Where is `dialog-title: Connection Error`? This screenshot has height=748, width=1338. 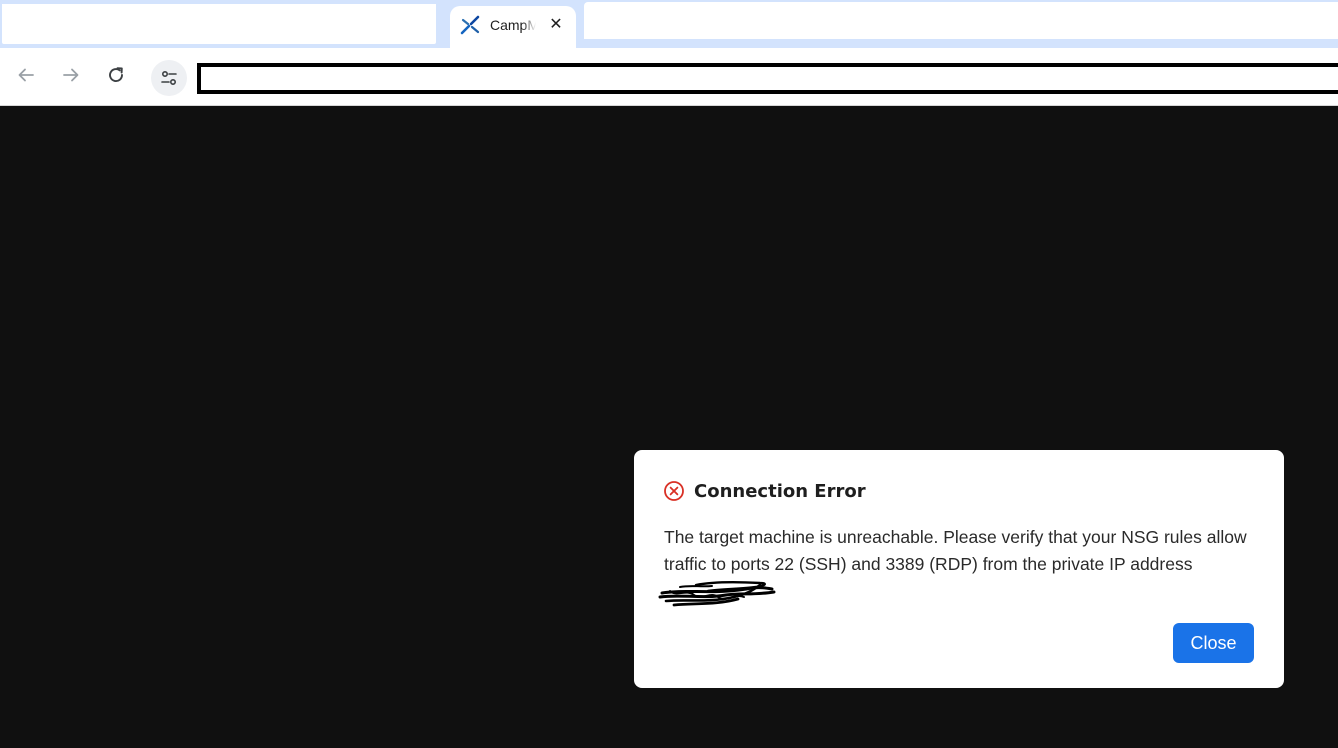
dialog-title: Connection Error is located at coordinates (780, 491).